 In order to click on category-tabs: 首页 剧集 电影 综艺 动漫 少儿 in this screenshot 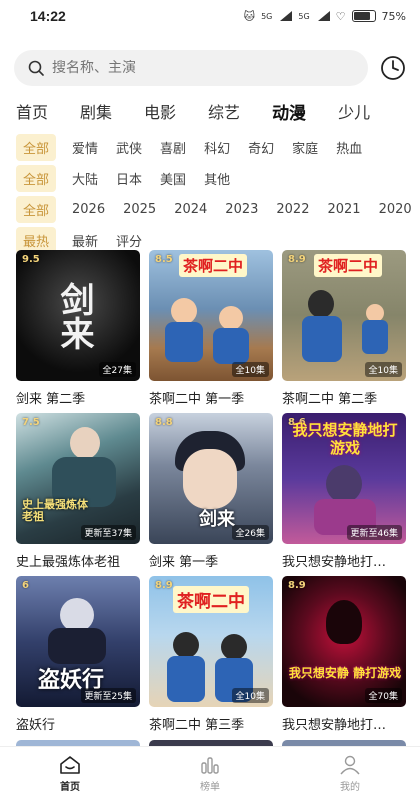, I will do `click(210, 111)`.